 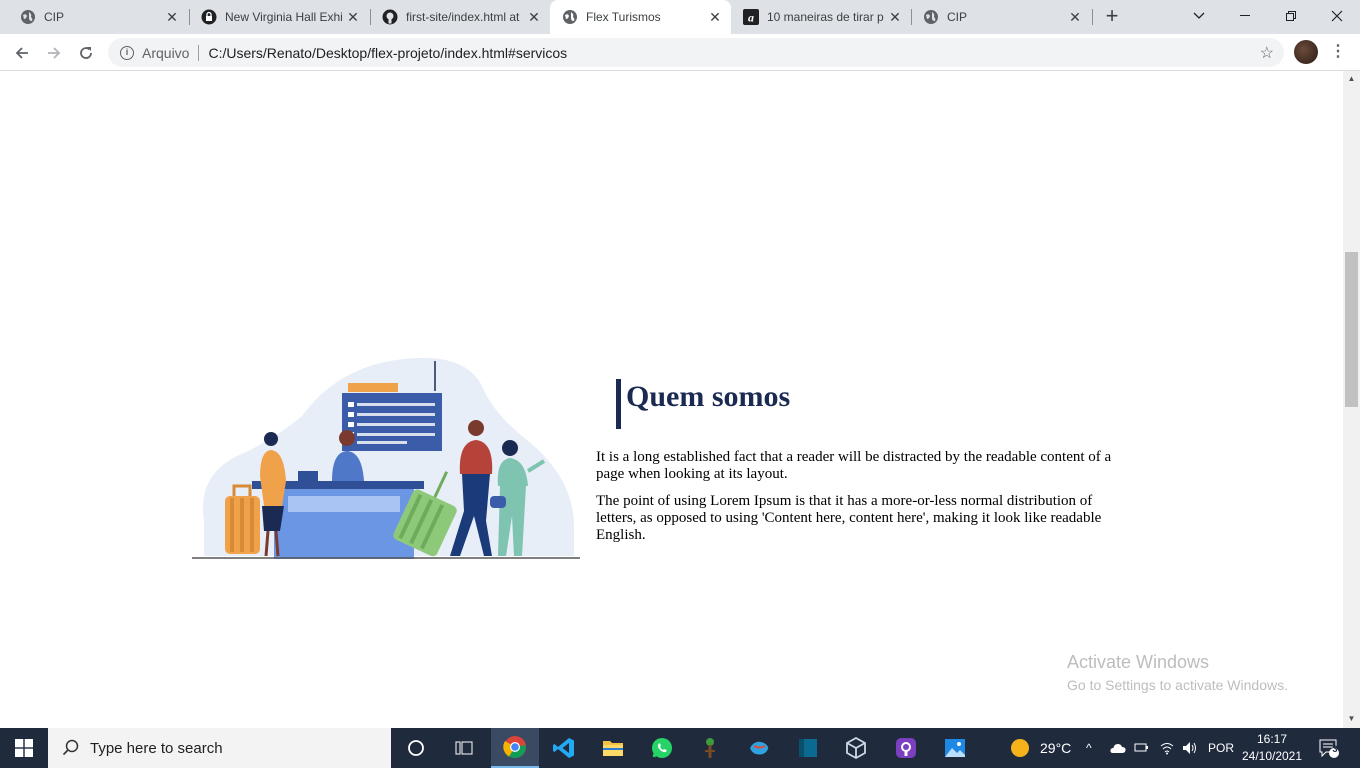 I want to click on restore-button, so click(x=1291, y=16).